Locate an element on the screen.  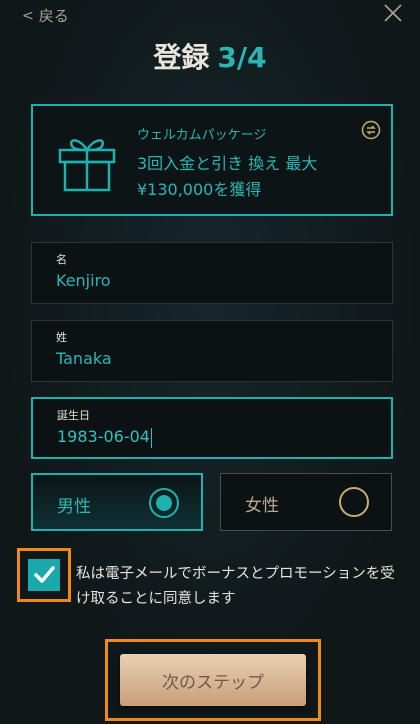
back-button: < 戻る is located at coordinates (45, 15).